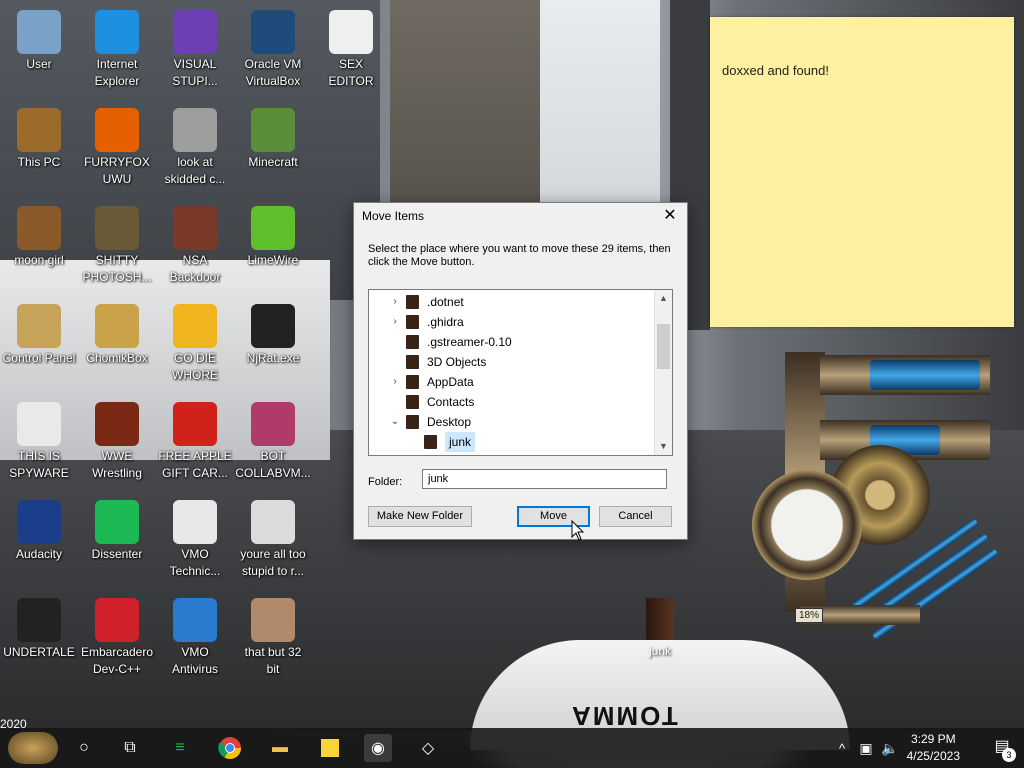 This screenshot has height=768, width=1024. Describe the element at coordinates (195, 522) in the screenshot. I see `doctor-icon` at that location.